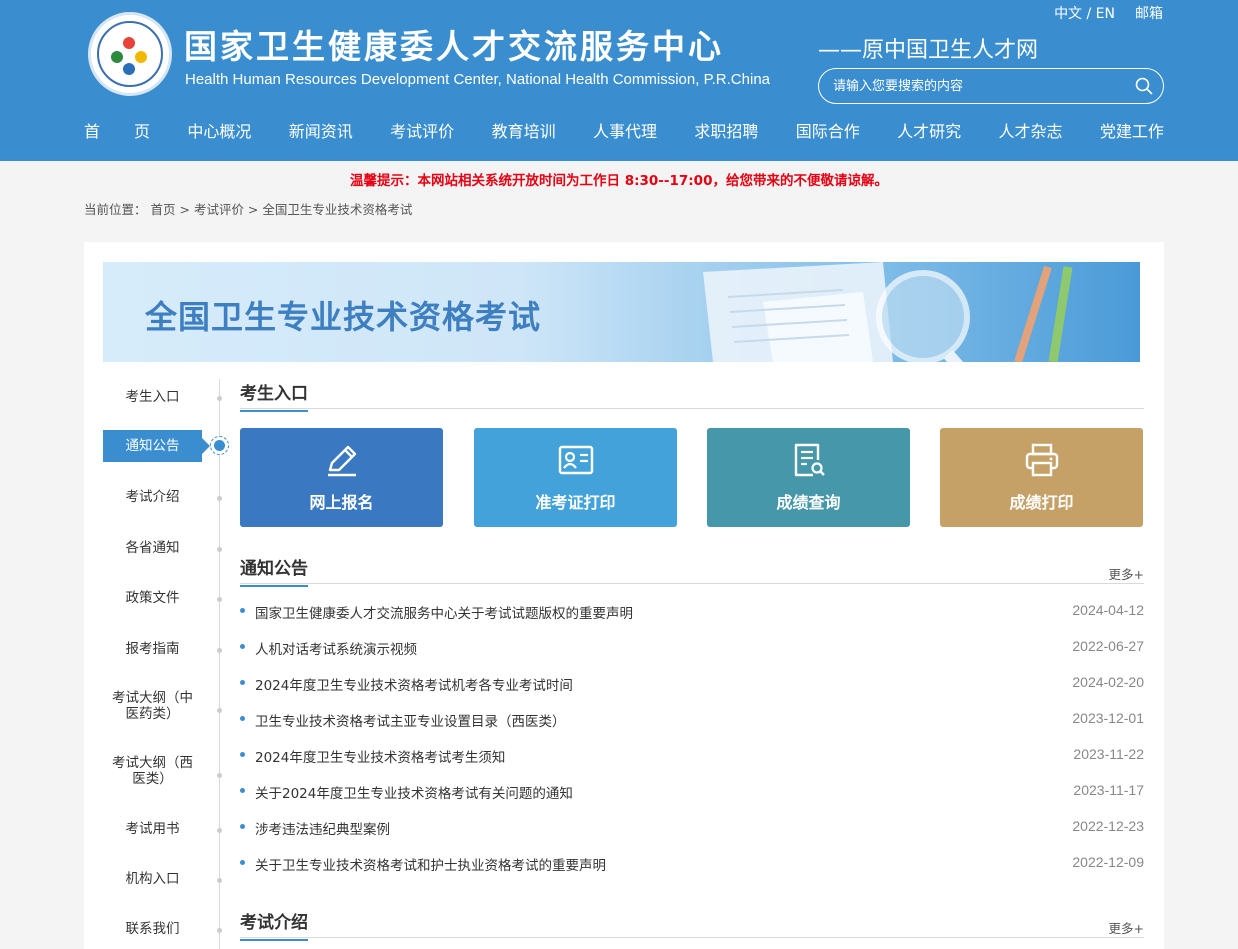 This screenshot has width=1238, height=949. What do you see at coordinates (134, 130) in the screenshot?
I see `nav-home: 首页` at bounding box center [134, 130].